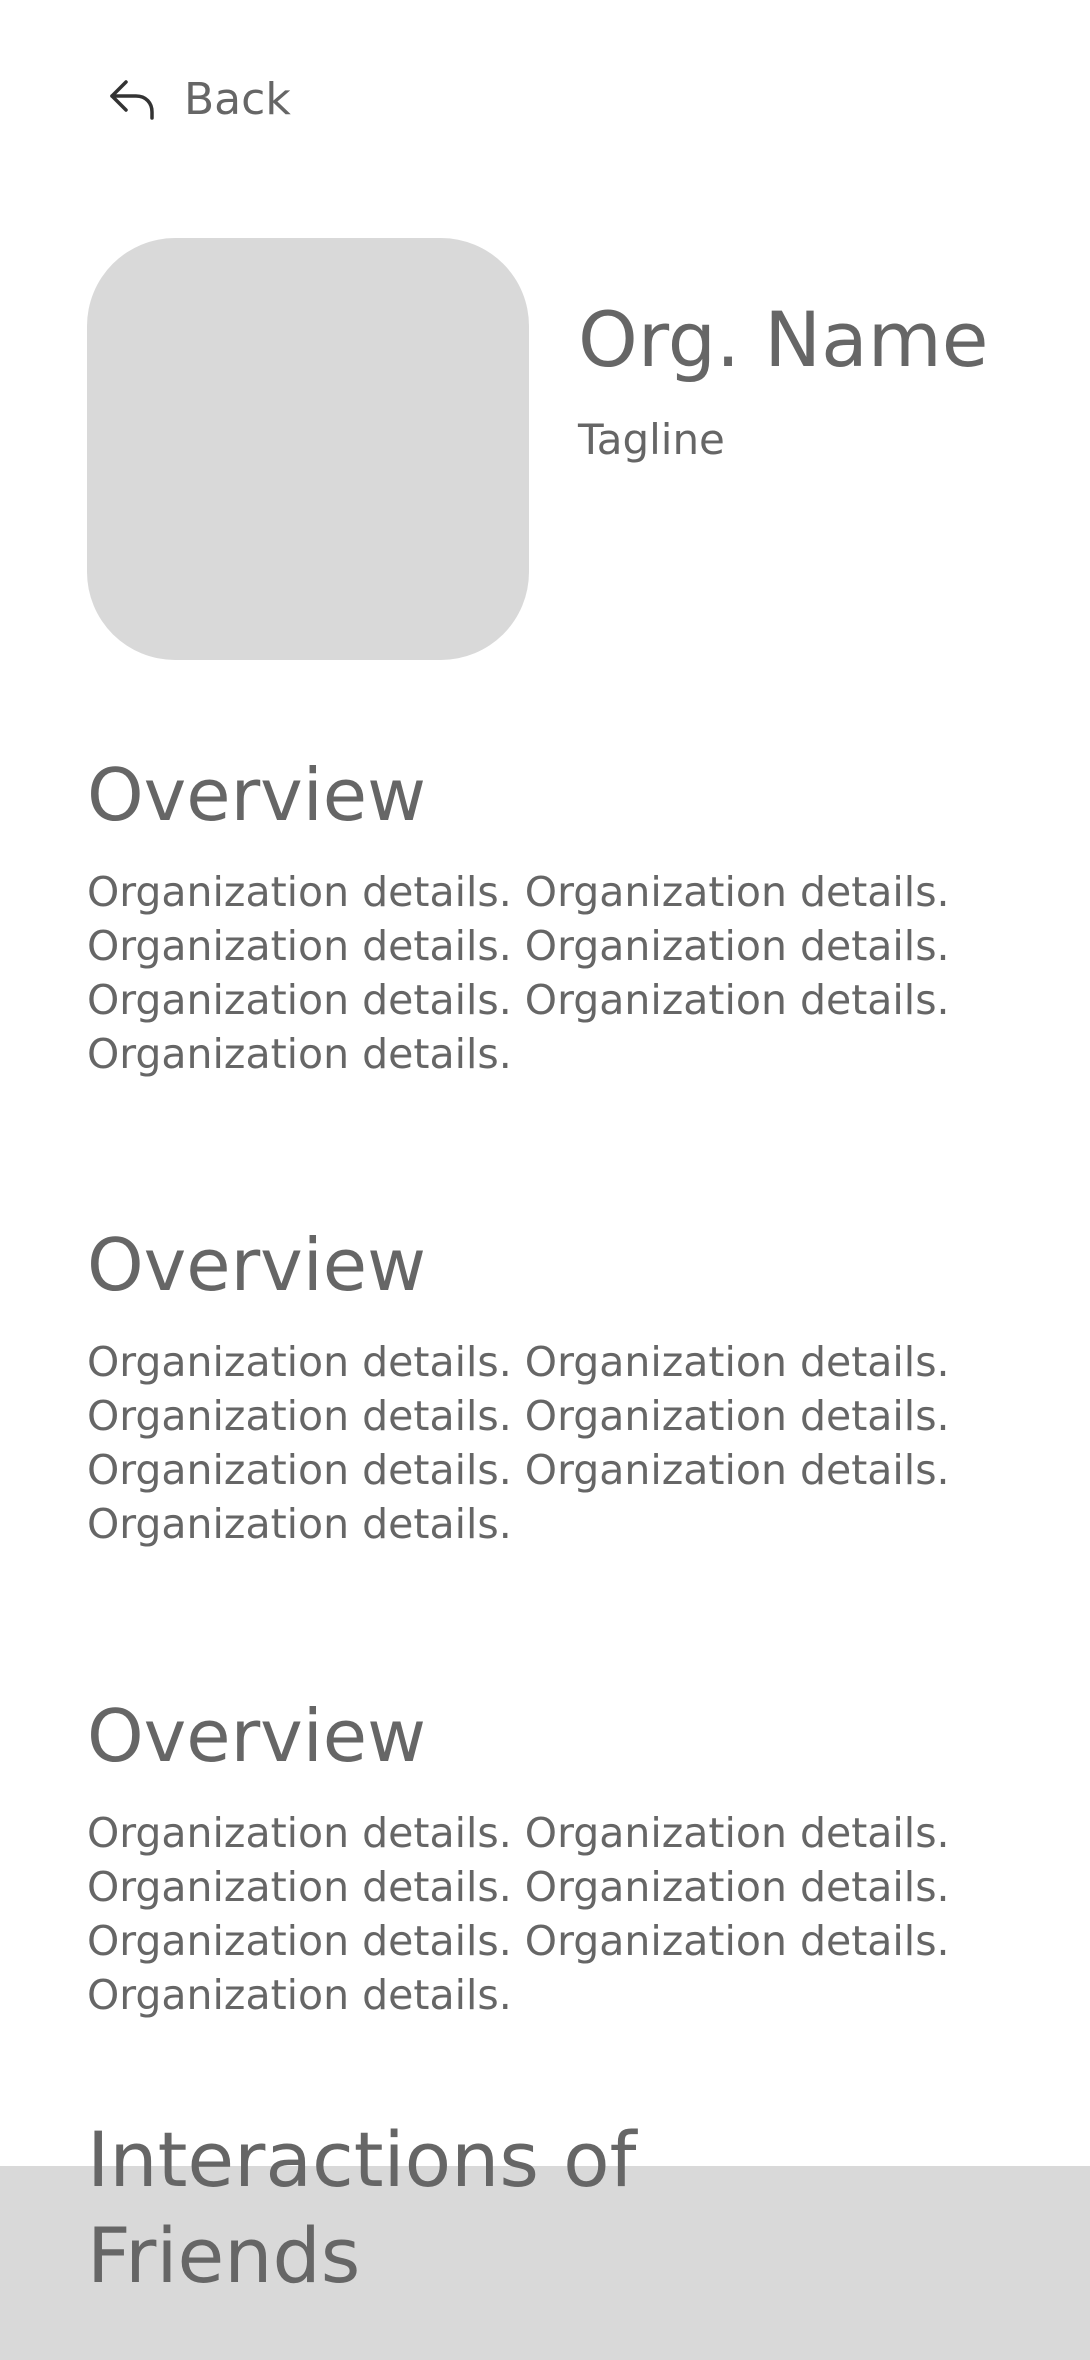 The image size is (1090, 2360). I want to click on org-logo-placeholder, so click(308, 449).